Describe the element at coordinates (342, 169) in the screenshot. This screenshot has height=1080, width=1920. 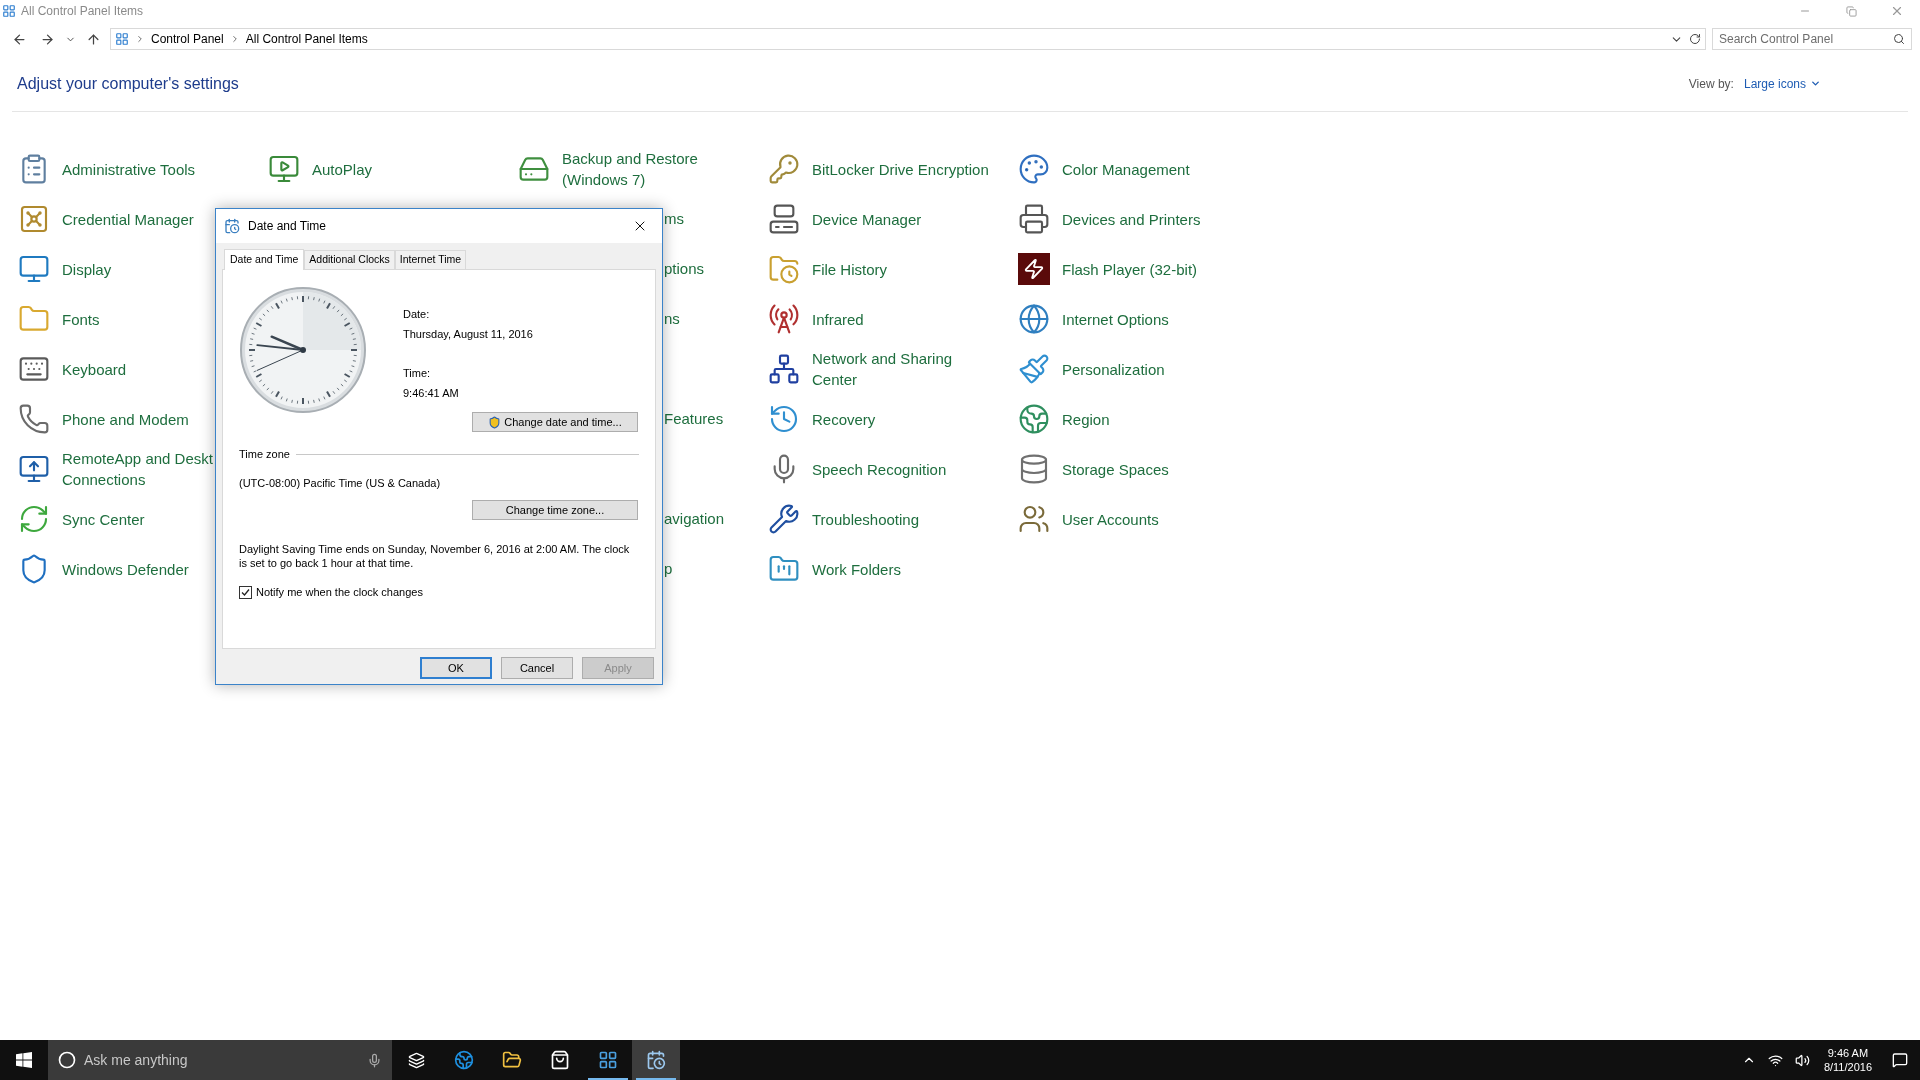
I see `control-panel-link: AutoPlay` at that location.